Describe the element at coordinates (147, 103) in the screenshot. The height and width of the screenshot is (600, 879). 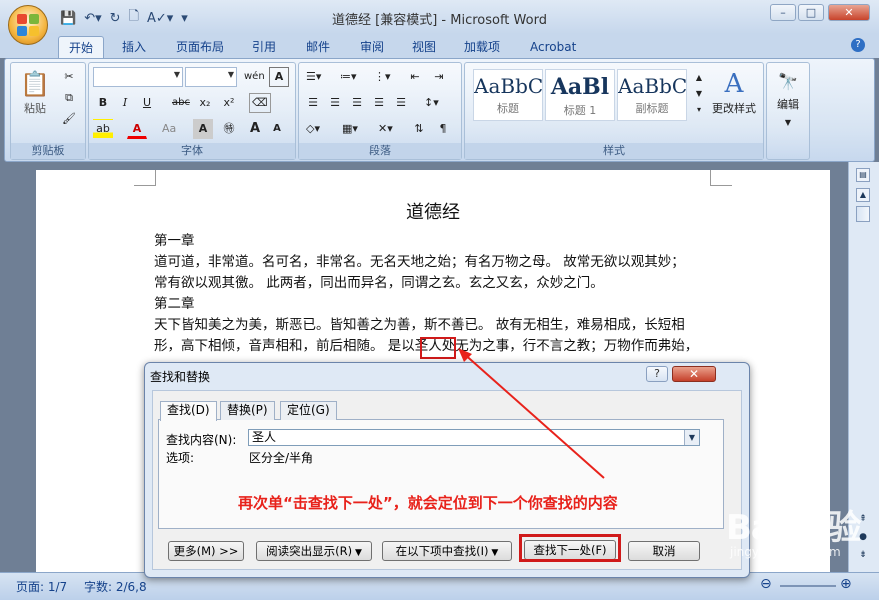
I see `underline-button: U` at that location.